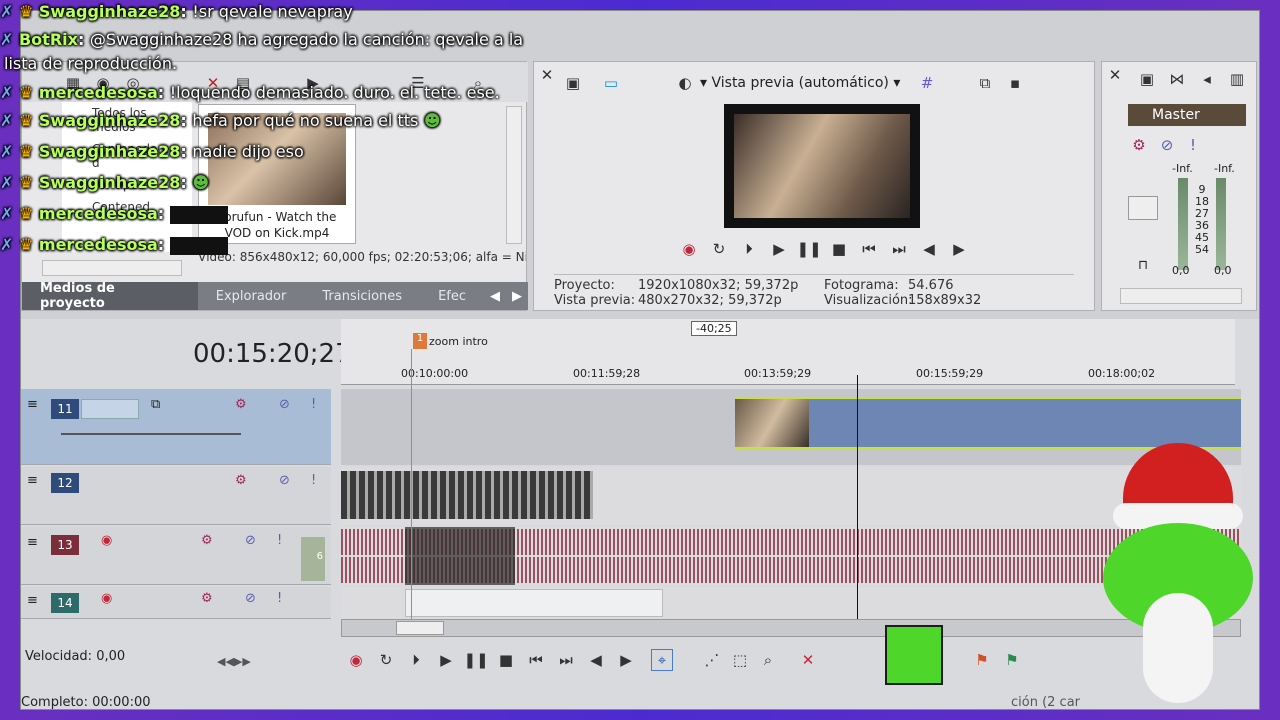  Describe the element at coordinates (517, 296) in the screenshot. I see `tab-scroll-right-icon: ▶` at that location.